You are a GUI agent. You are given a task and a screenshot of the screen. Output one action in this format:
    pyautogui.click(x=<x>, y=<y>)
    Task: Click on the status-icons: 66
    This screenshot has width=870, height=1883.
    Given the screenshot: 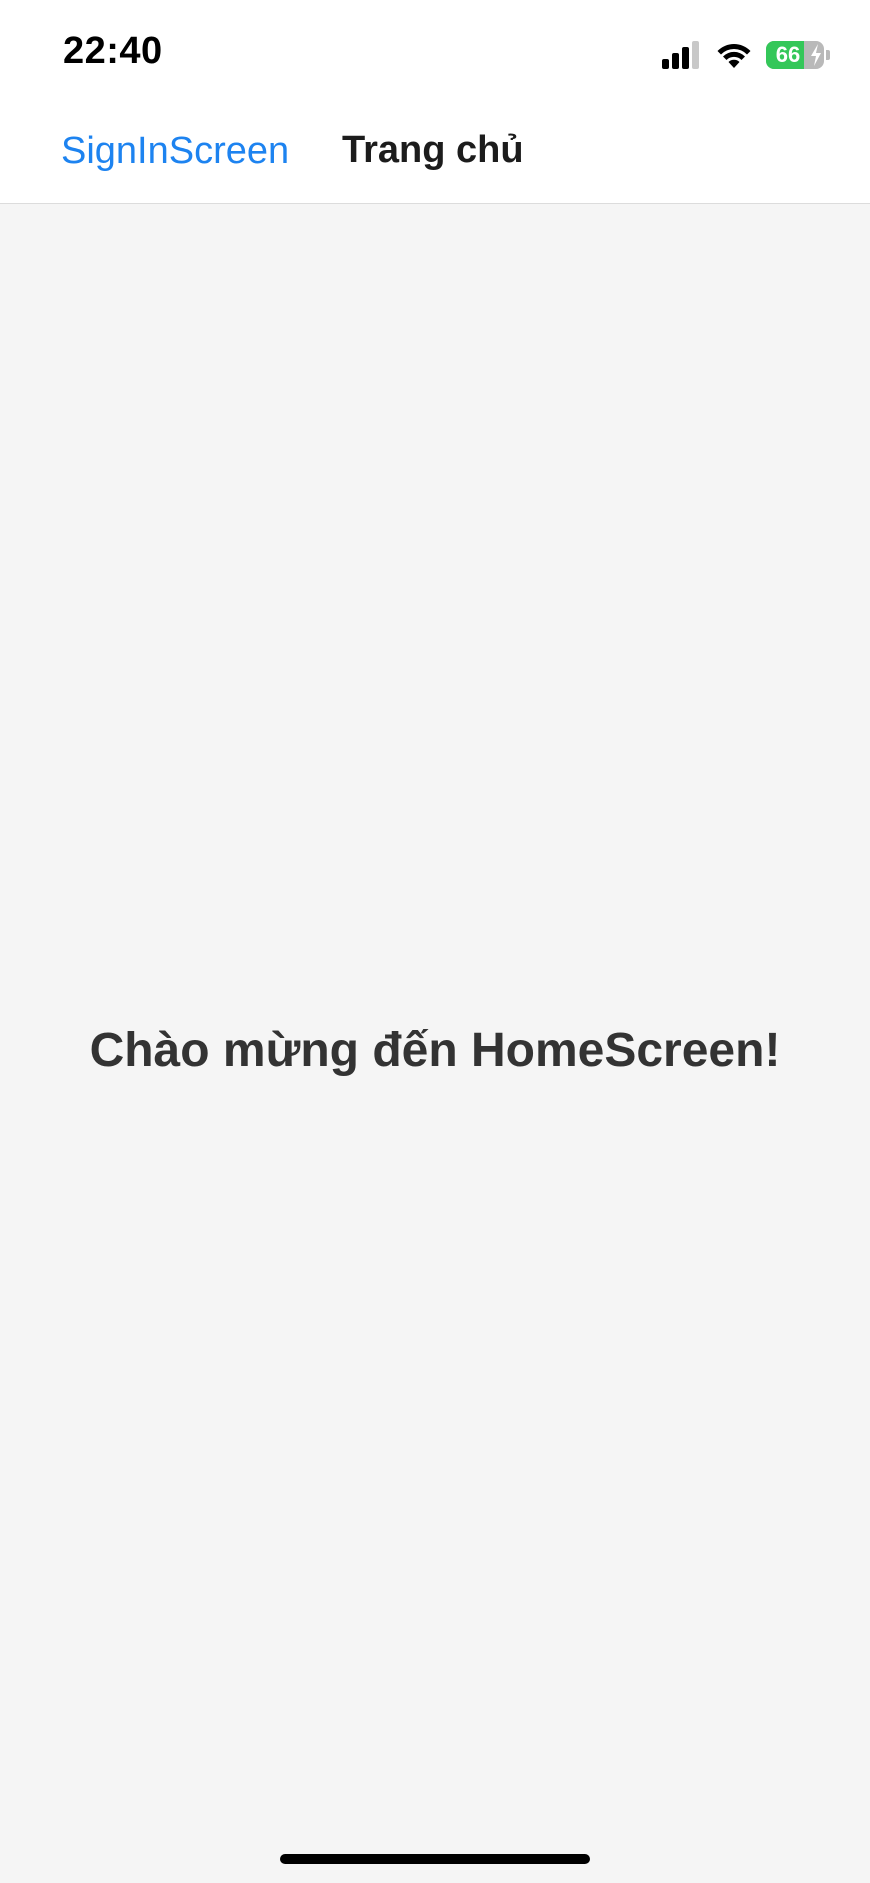 What is the action you would take?
    pyautogui.click(x=746, y=55)
    